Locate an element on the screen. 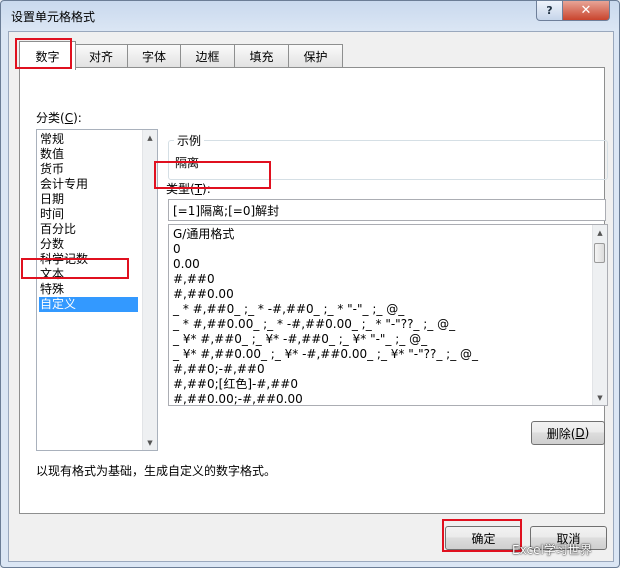 This screenshot has width=620, height=568. category-item: 时间 is located at coordinates (88, 214).